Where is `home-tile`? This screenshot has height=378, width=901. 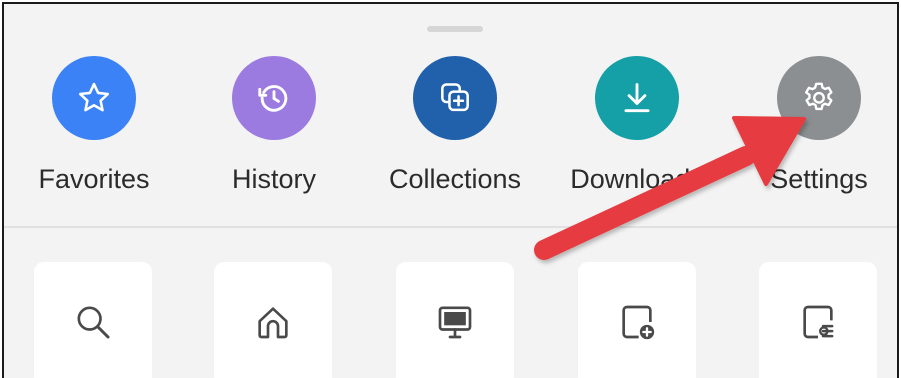 home-tile is located at coordinates (273, 320).